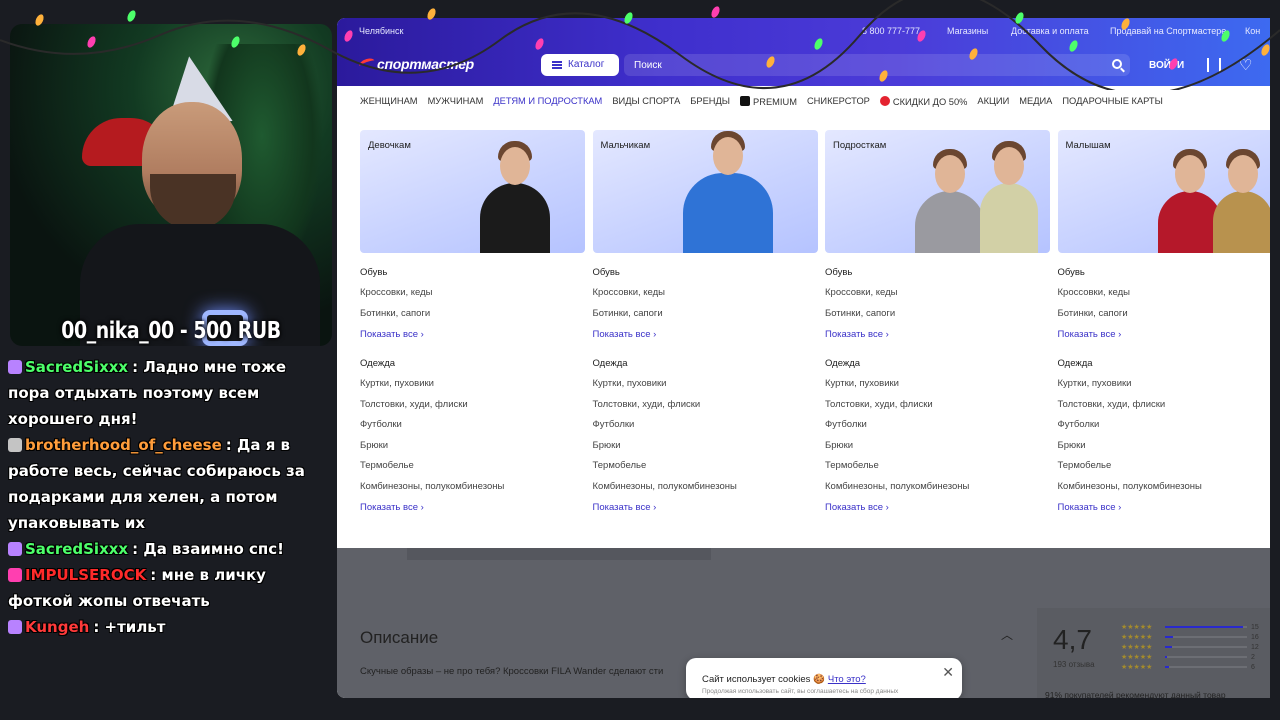 This screenshot has width=1280, height=720. Describe the element at coordinates (967, 31) in the screenshot. I see `header-link-stores: Магазины` at that location.